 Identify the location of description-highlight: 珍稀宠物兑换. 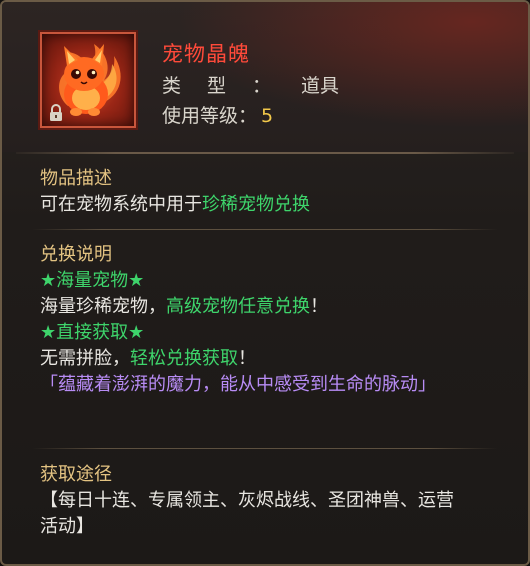
(256, 204).